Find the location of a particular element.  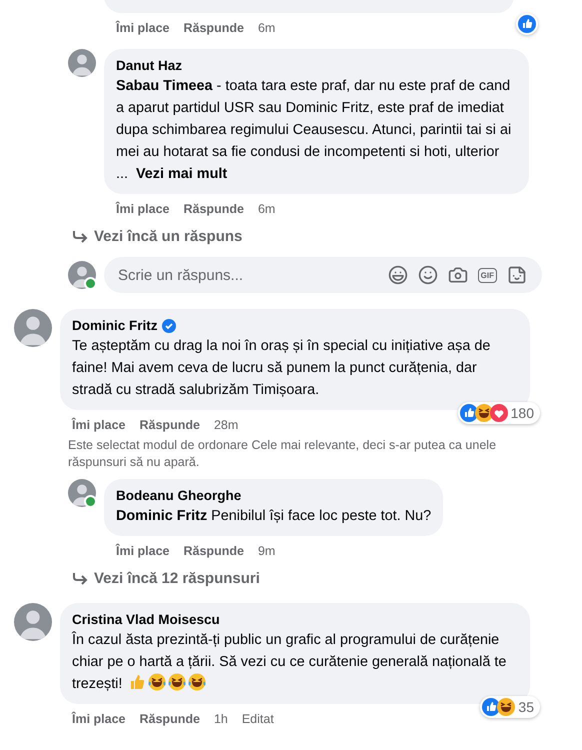

reactions-badge: 180 is located at coordinates (499, 413).